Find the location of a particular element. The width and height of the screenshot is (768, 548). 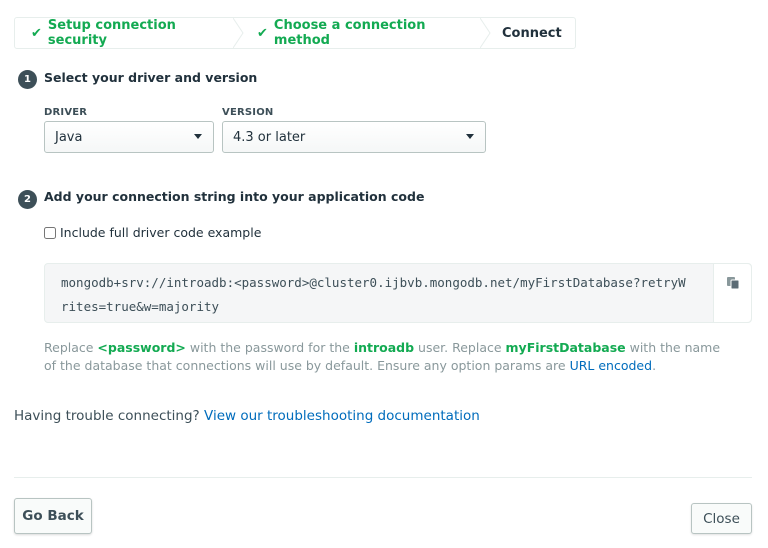

version-select-value: 4.3 or later is located at coordinates (269, 137).